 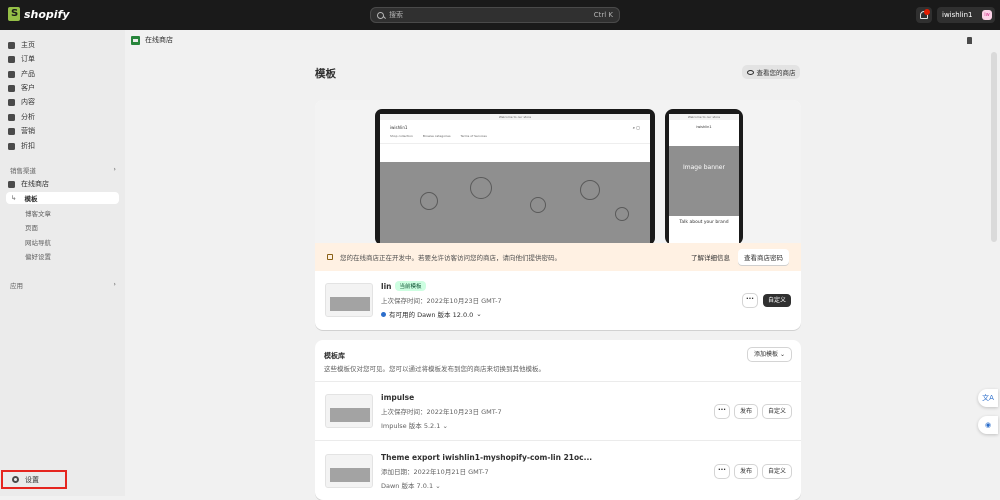 I want to click on preview-hero-image, so click(x=515, y=203).